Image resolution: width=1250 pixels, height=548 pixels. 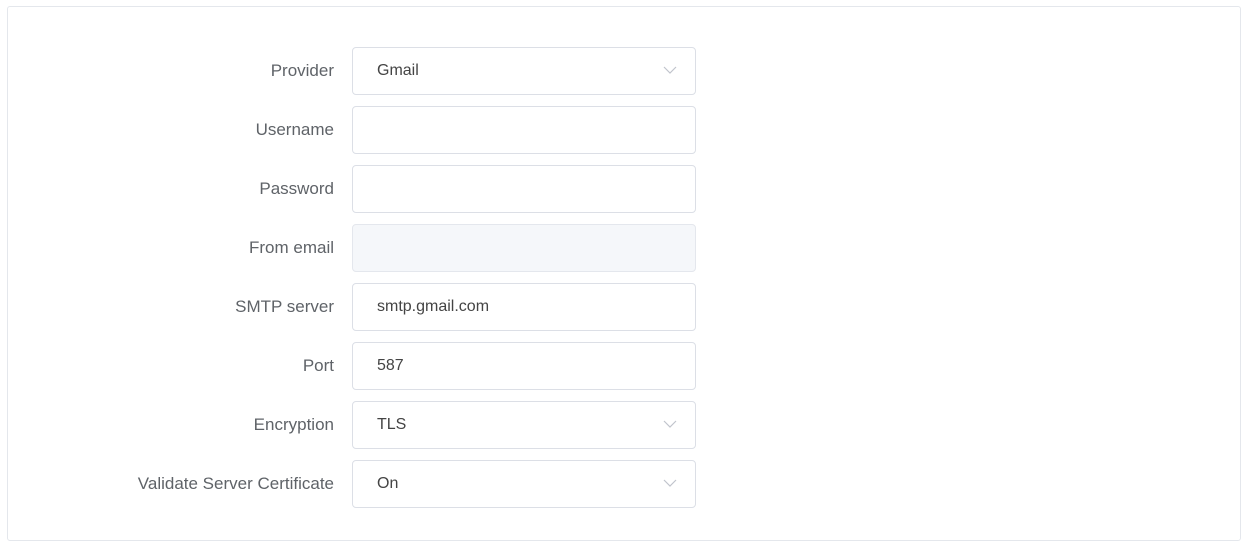 I want to click on password-field-wrapper, so click(x=524, y=189).